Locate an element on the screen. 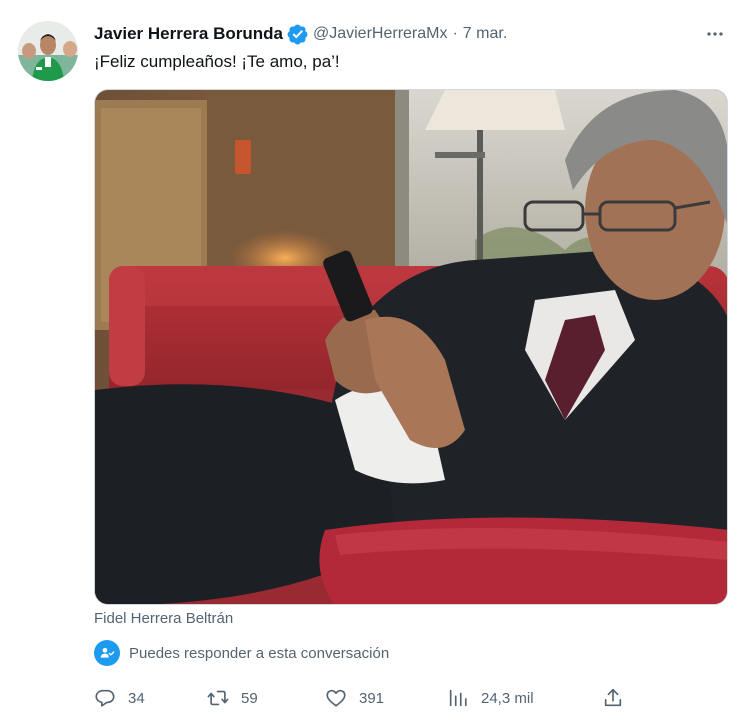 The height and width of the screenshot is (724, 744). share-upload-icon is located at coordinates (613, 697).